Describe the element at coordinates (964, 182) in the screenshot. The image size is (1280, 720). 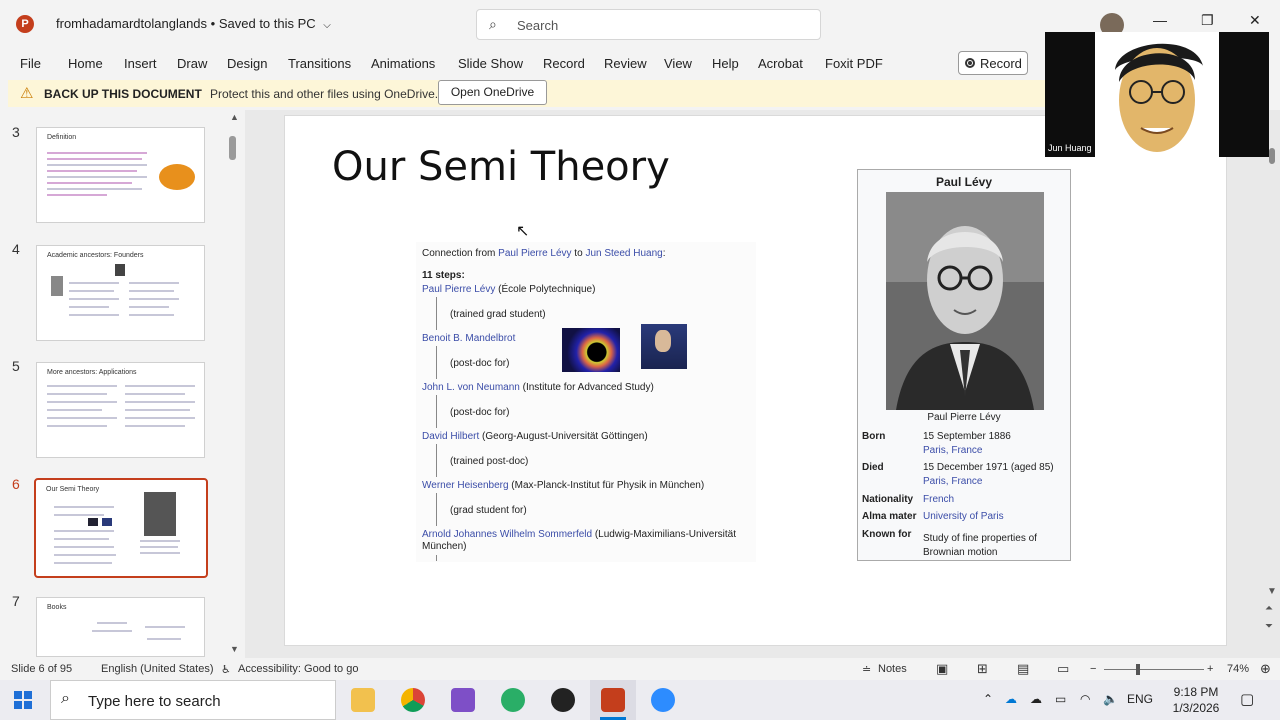
I see `infobox-name: Paul Lévy` at that location.